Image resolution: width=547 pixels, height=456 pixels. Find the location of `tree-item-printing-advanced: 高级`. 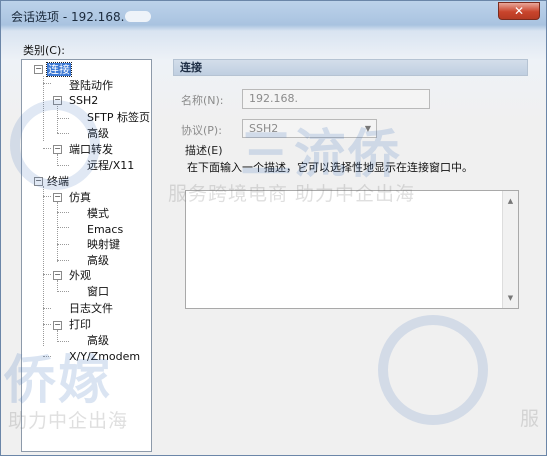

tree-item-printing-advanced: 高级 is located at coordinates (98, 340).